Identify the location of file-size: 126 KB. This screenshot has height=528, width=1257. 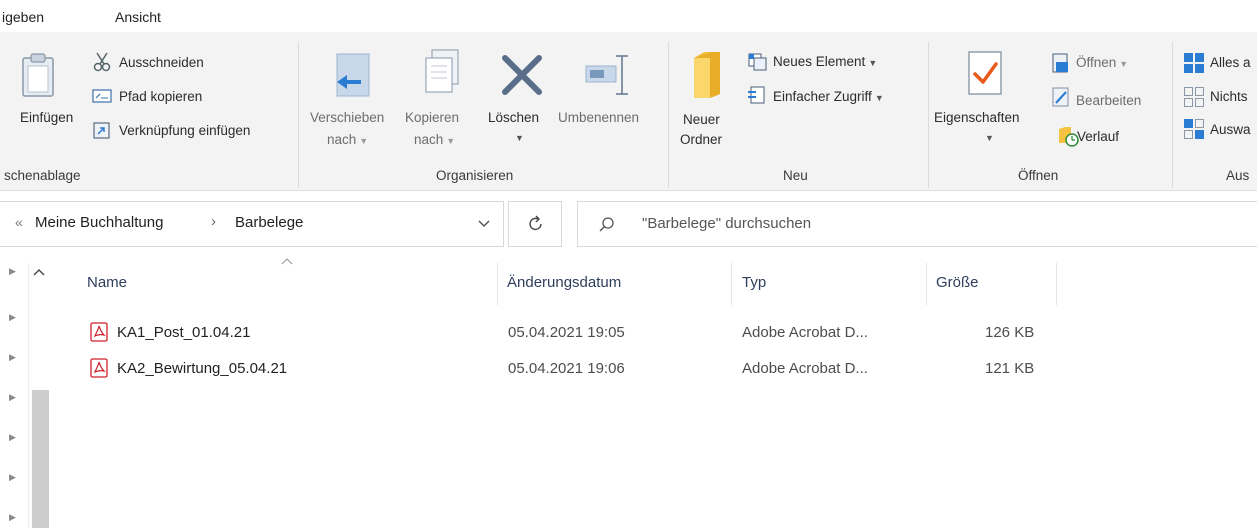
(1010, 332).